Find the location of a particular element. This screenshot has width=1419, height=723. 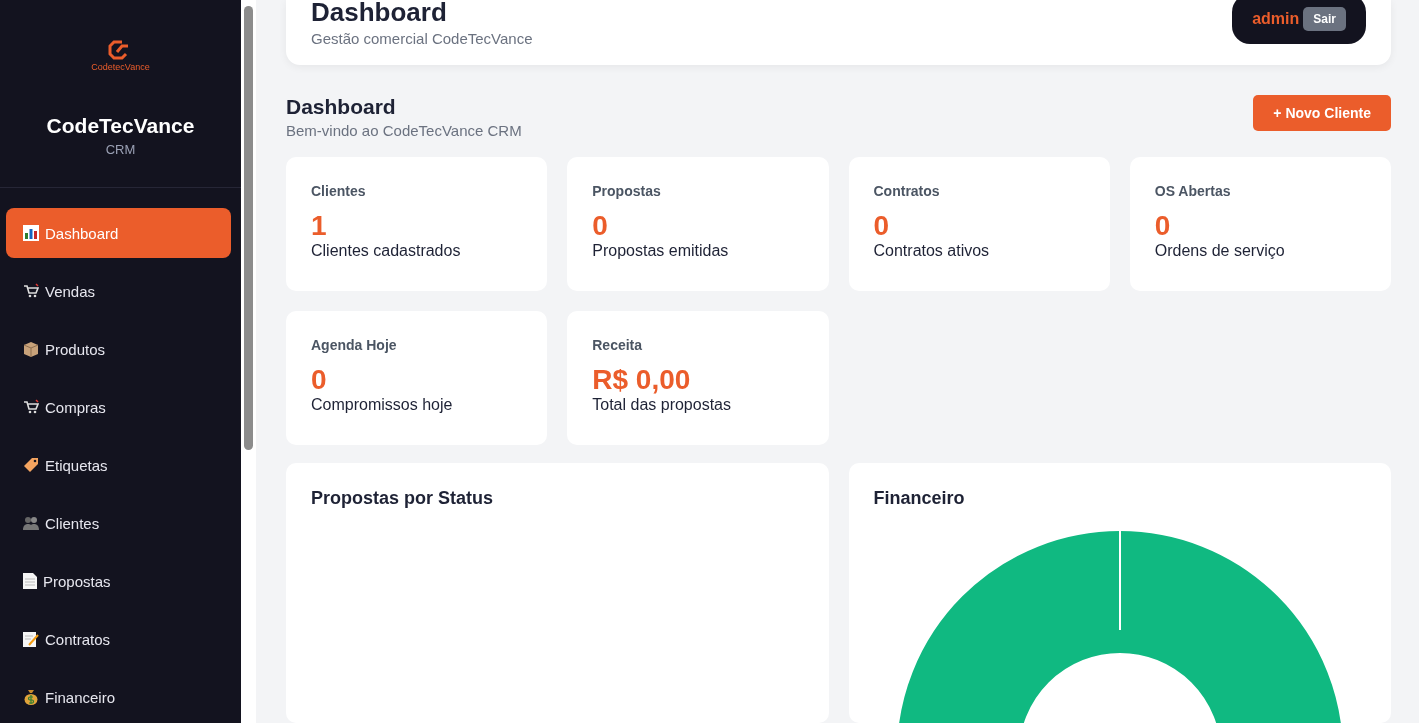

app-subtitle: CRM is located at coordinates (120, 149).